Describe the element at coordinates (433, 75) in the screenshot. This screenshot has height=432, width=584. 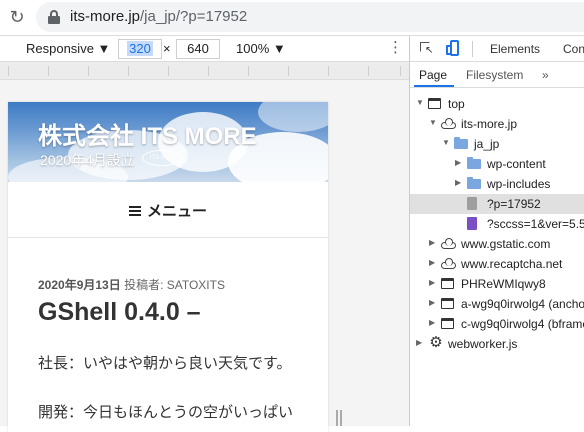
I see `subtab-page: Page` at that location.